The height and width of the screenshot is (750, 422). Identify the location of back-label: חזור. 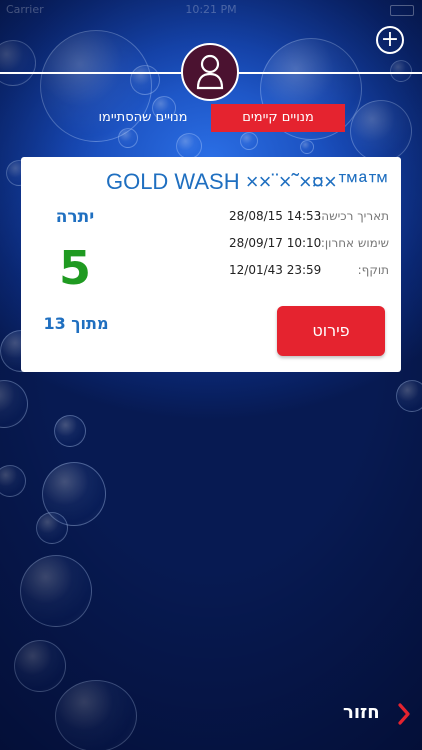
(361, 712).